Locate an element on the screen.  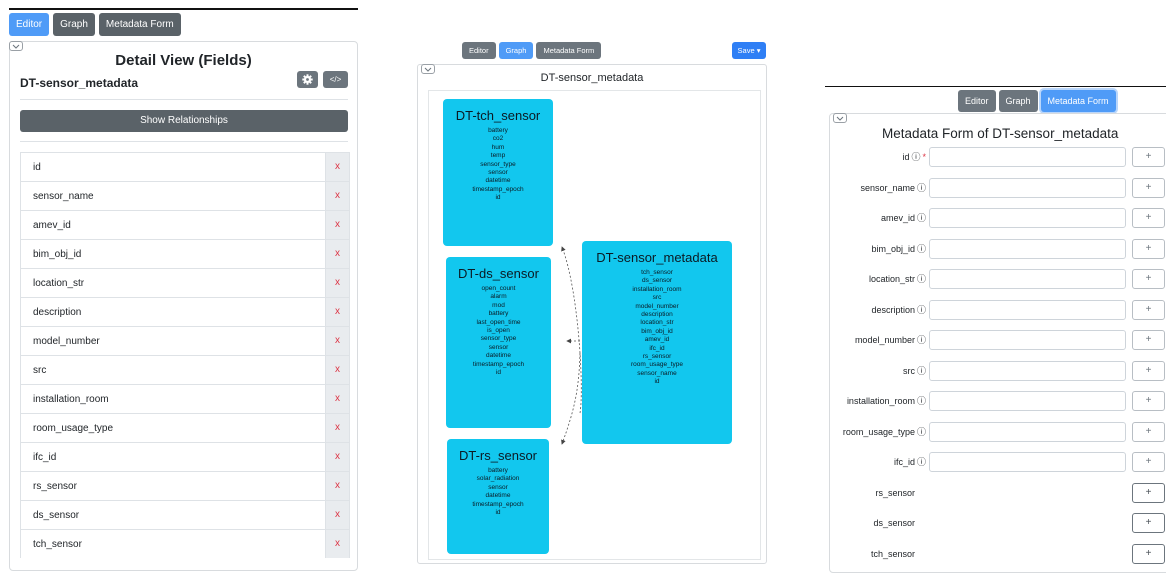
form-field-label: amev_id ⓘ is located at coordinates (903, 218).